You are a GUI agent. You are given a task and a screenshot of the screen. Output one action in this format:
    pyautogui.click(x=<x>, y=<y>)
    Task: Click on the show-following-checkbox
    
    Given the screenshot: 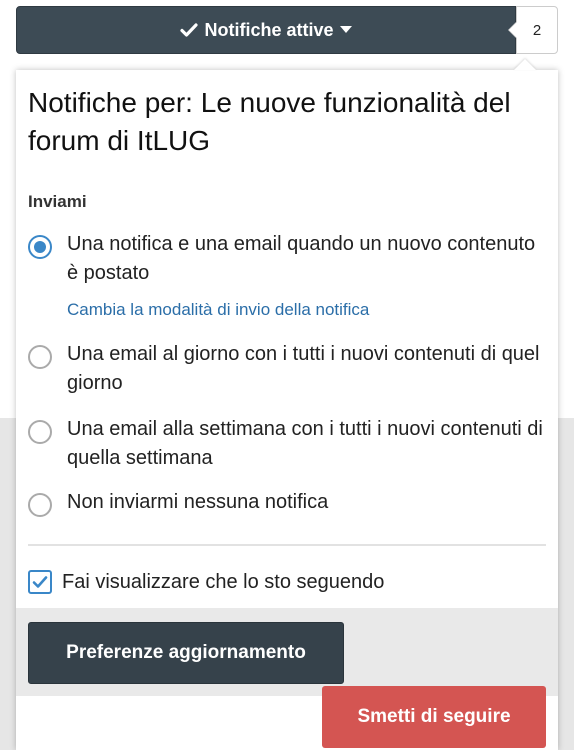 What is the action you would take?
    pyautogui.click(x=40, y=582)
    